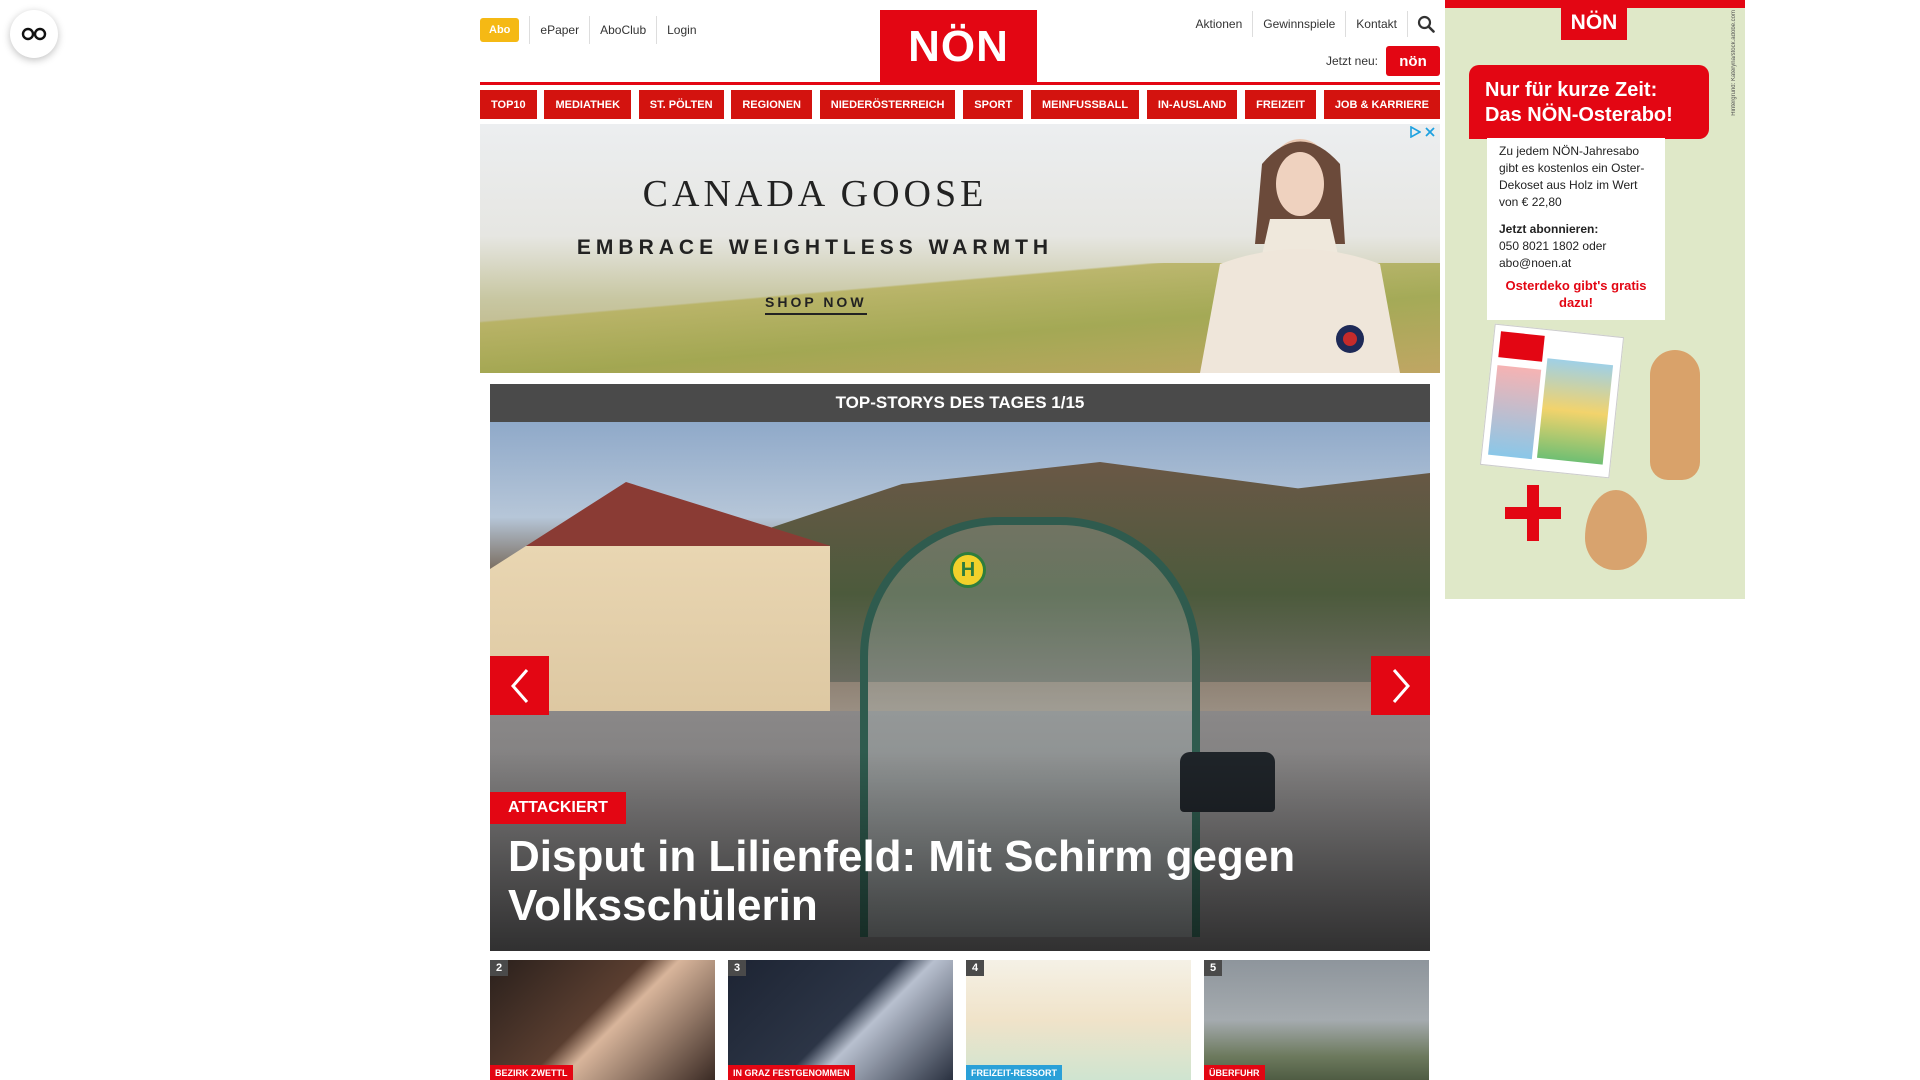 The width and height of the screenshot is (1920, 1080). What do you see at coordinates (681, 104) in the screenshot?
I see `cat-st-poelten: ST. PÖLTEN` at bounding box center [681, 104].